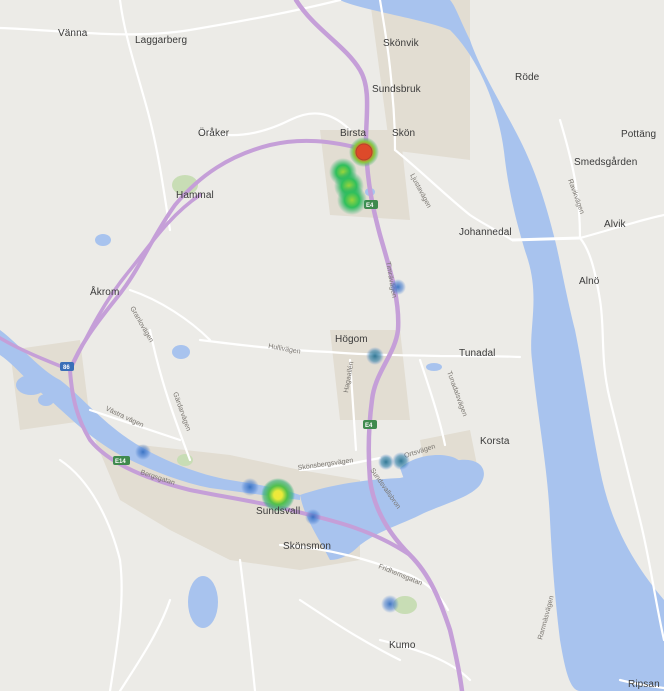  I want to click on place-alno: Alnö, so click(589, 281).